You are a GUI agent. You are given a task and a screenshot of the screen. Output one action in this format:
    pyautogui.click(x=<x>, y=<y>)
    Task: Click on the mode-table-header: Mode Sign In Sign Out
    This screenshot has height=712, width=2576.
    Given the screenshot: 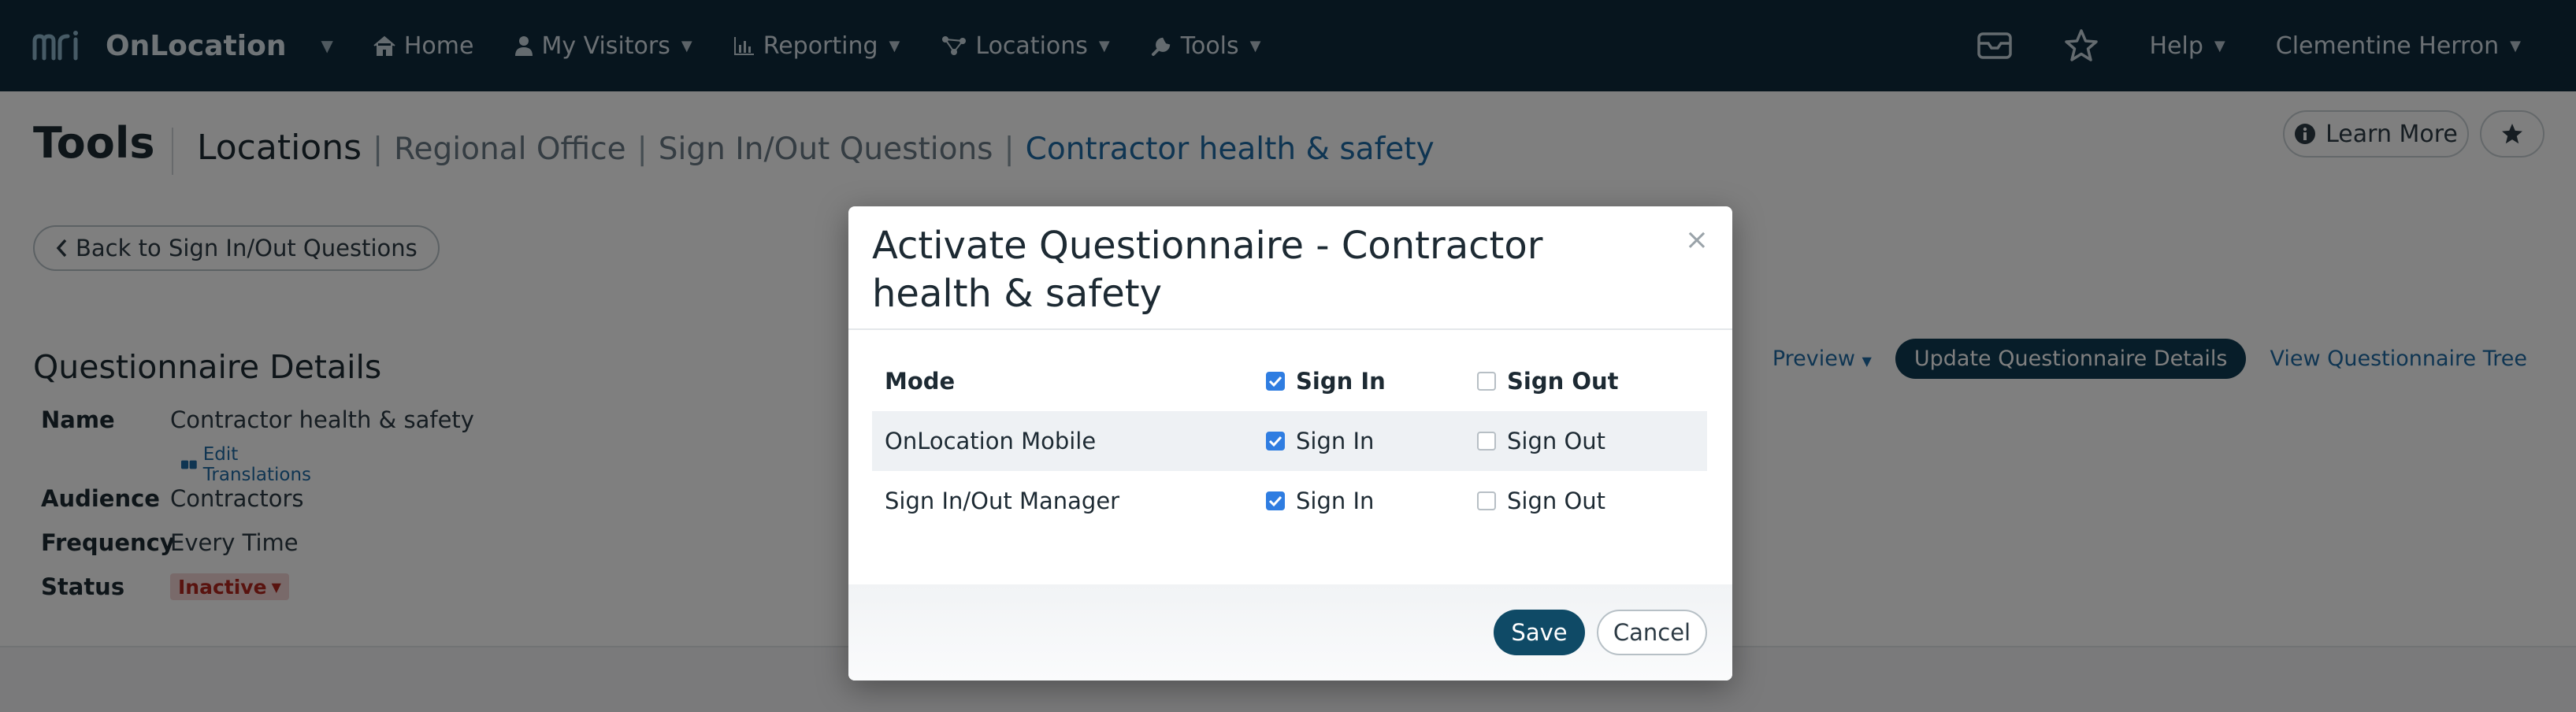 What is the action you would take?
    pyautogui.click(x=1289, y=381)
    